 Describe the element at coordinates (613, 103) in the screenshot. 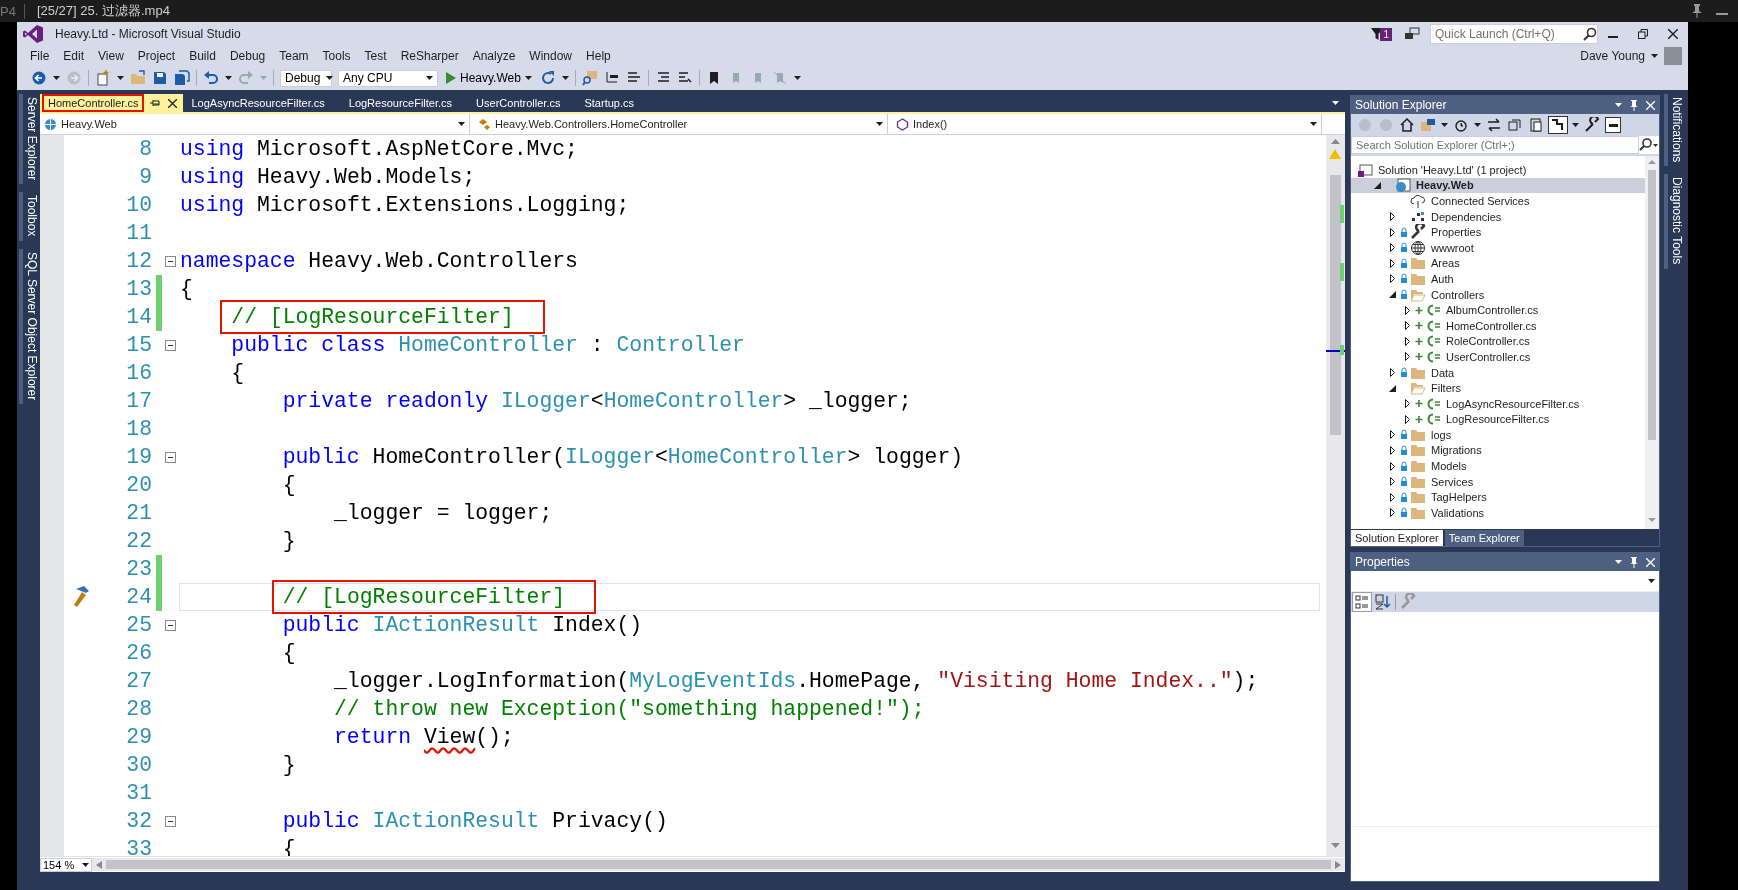

I see `editor-tab: Startup.cs` at that location.